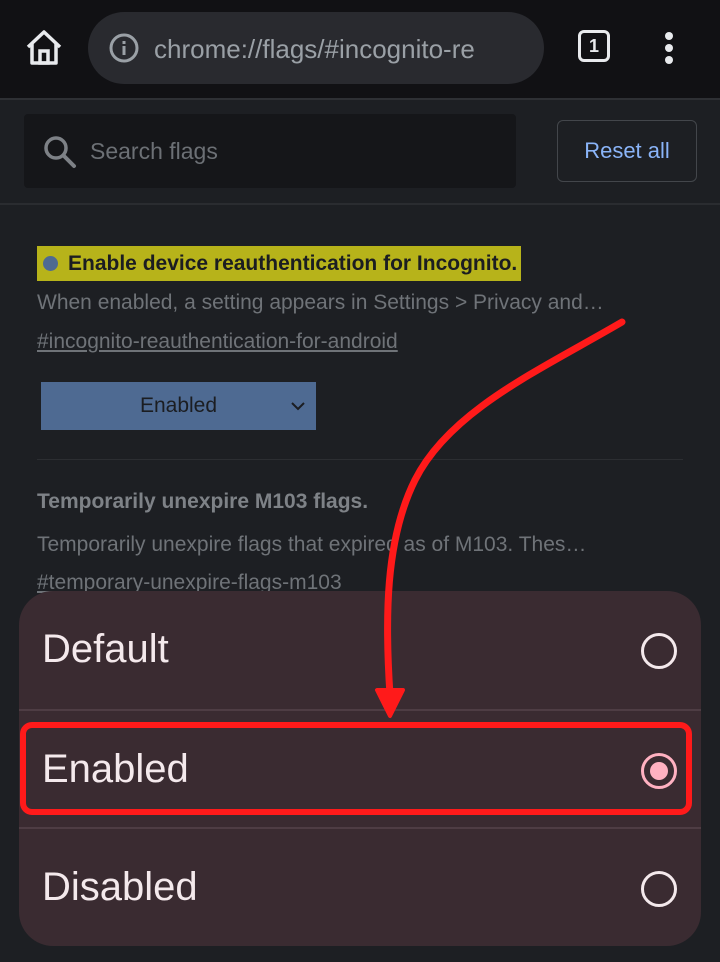 The width and height of the screenshot is (720, 962). Describe the element at coordinates (360, 650) in the screenshot. I see `option-default: Default` at that location.